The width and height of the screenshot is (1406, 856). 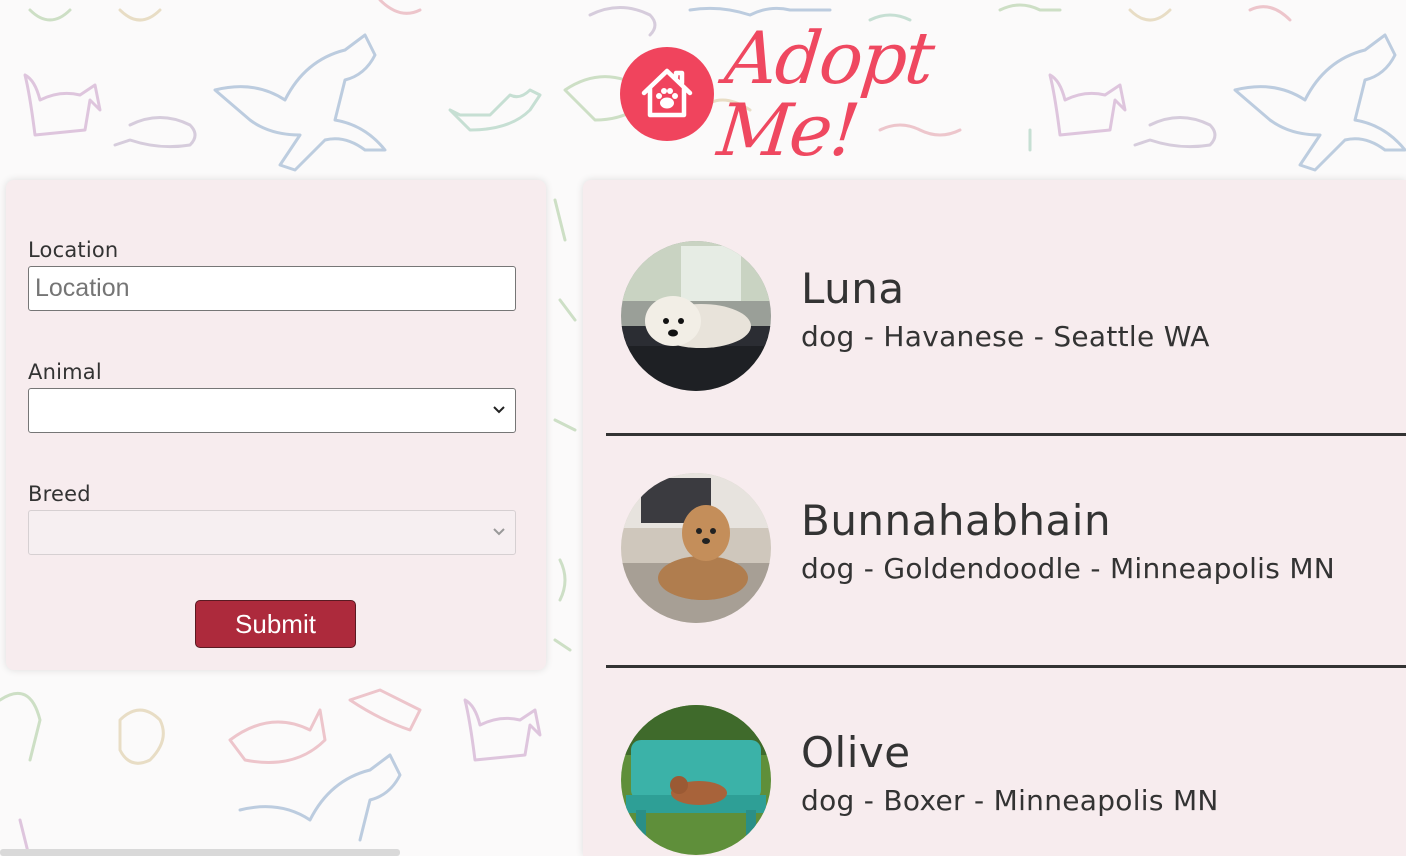 What do you see at coordinates (825, 94) in the screenshot?
I see `site-title: Adopt Me!` at bounding box center [825, 94].